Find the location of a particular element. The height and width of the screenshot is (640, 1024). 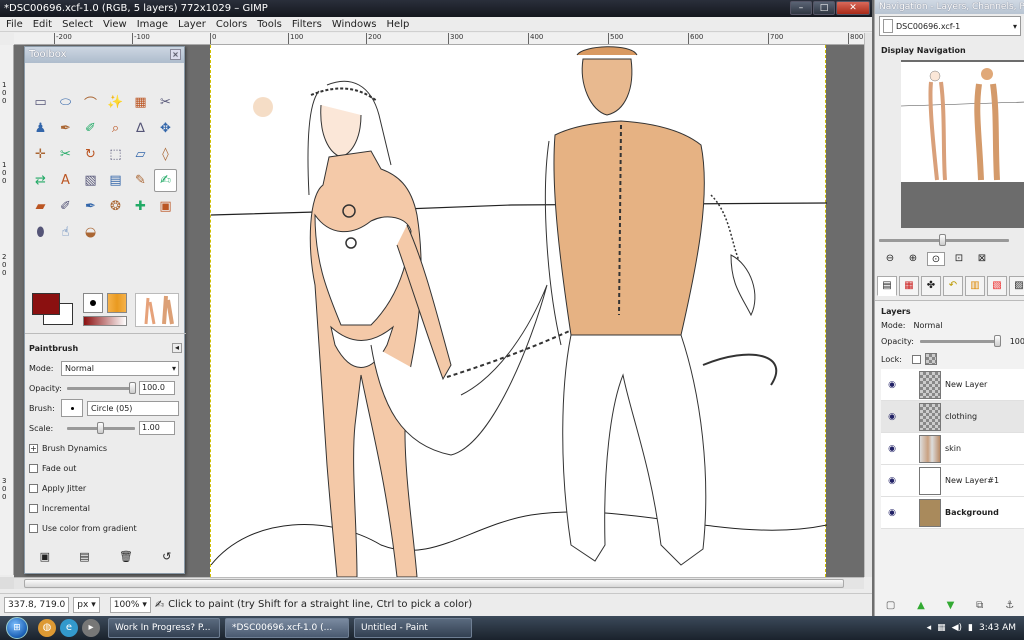

toolbox-close-button: × is located at coordinates (175, 54).